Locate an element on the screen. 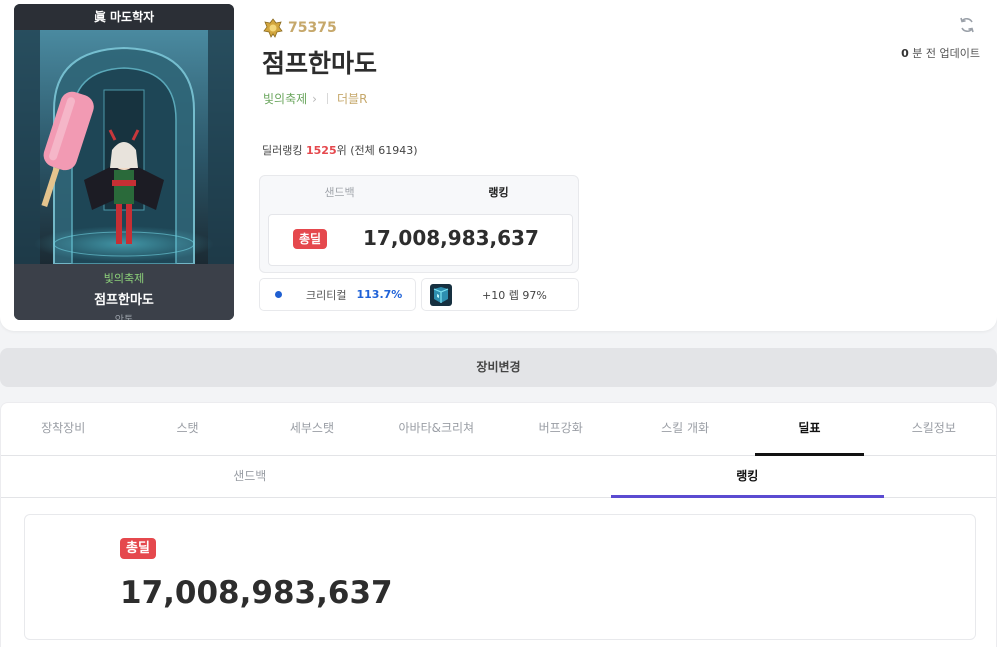  result-badge: 총딜 is located at coordinates (138, 548).